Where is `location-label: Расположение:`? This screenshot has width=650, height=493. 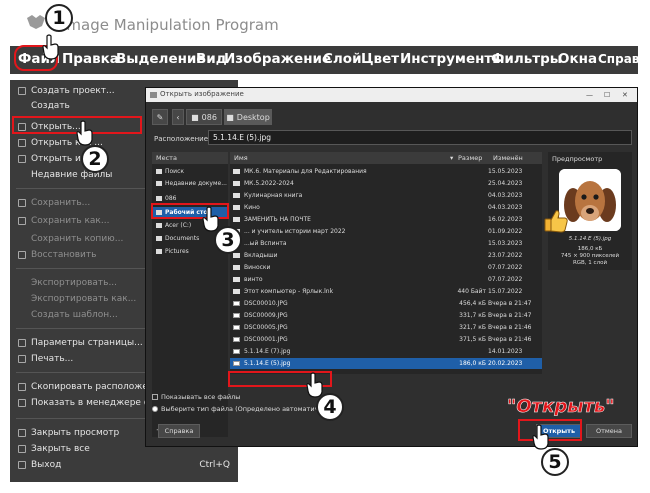
location-label: Расположение: is located at coordinates (182, 139).